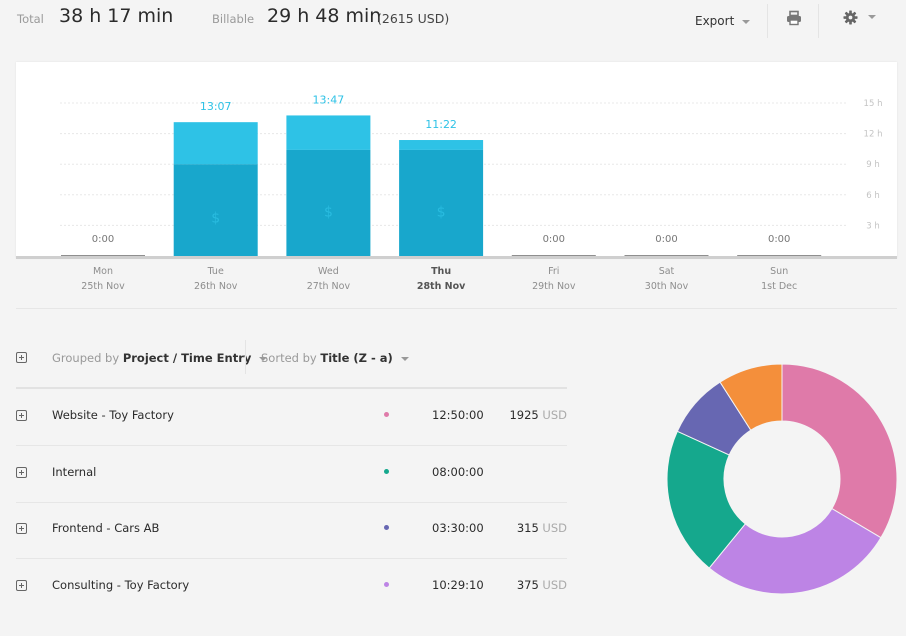 The height and width of the screenshot is (636, 906). I want to click on weekday-label: Mon, so click(103, 271).